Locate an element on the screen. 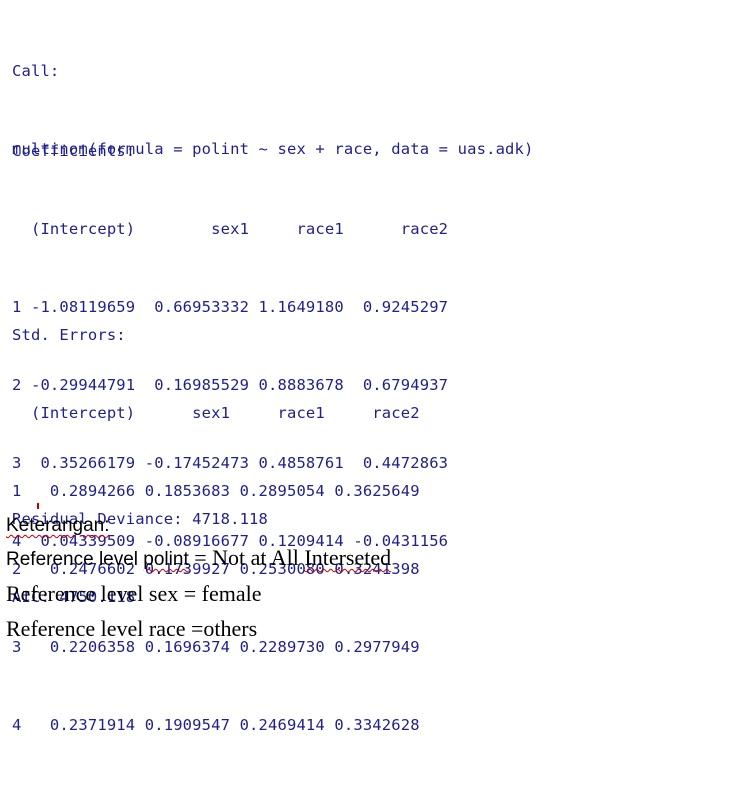 The width and height of the screenshot is (739, 790). polint-word: polint is located at coordinates (166, 559).